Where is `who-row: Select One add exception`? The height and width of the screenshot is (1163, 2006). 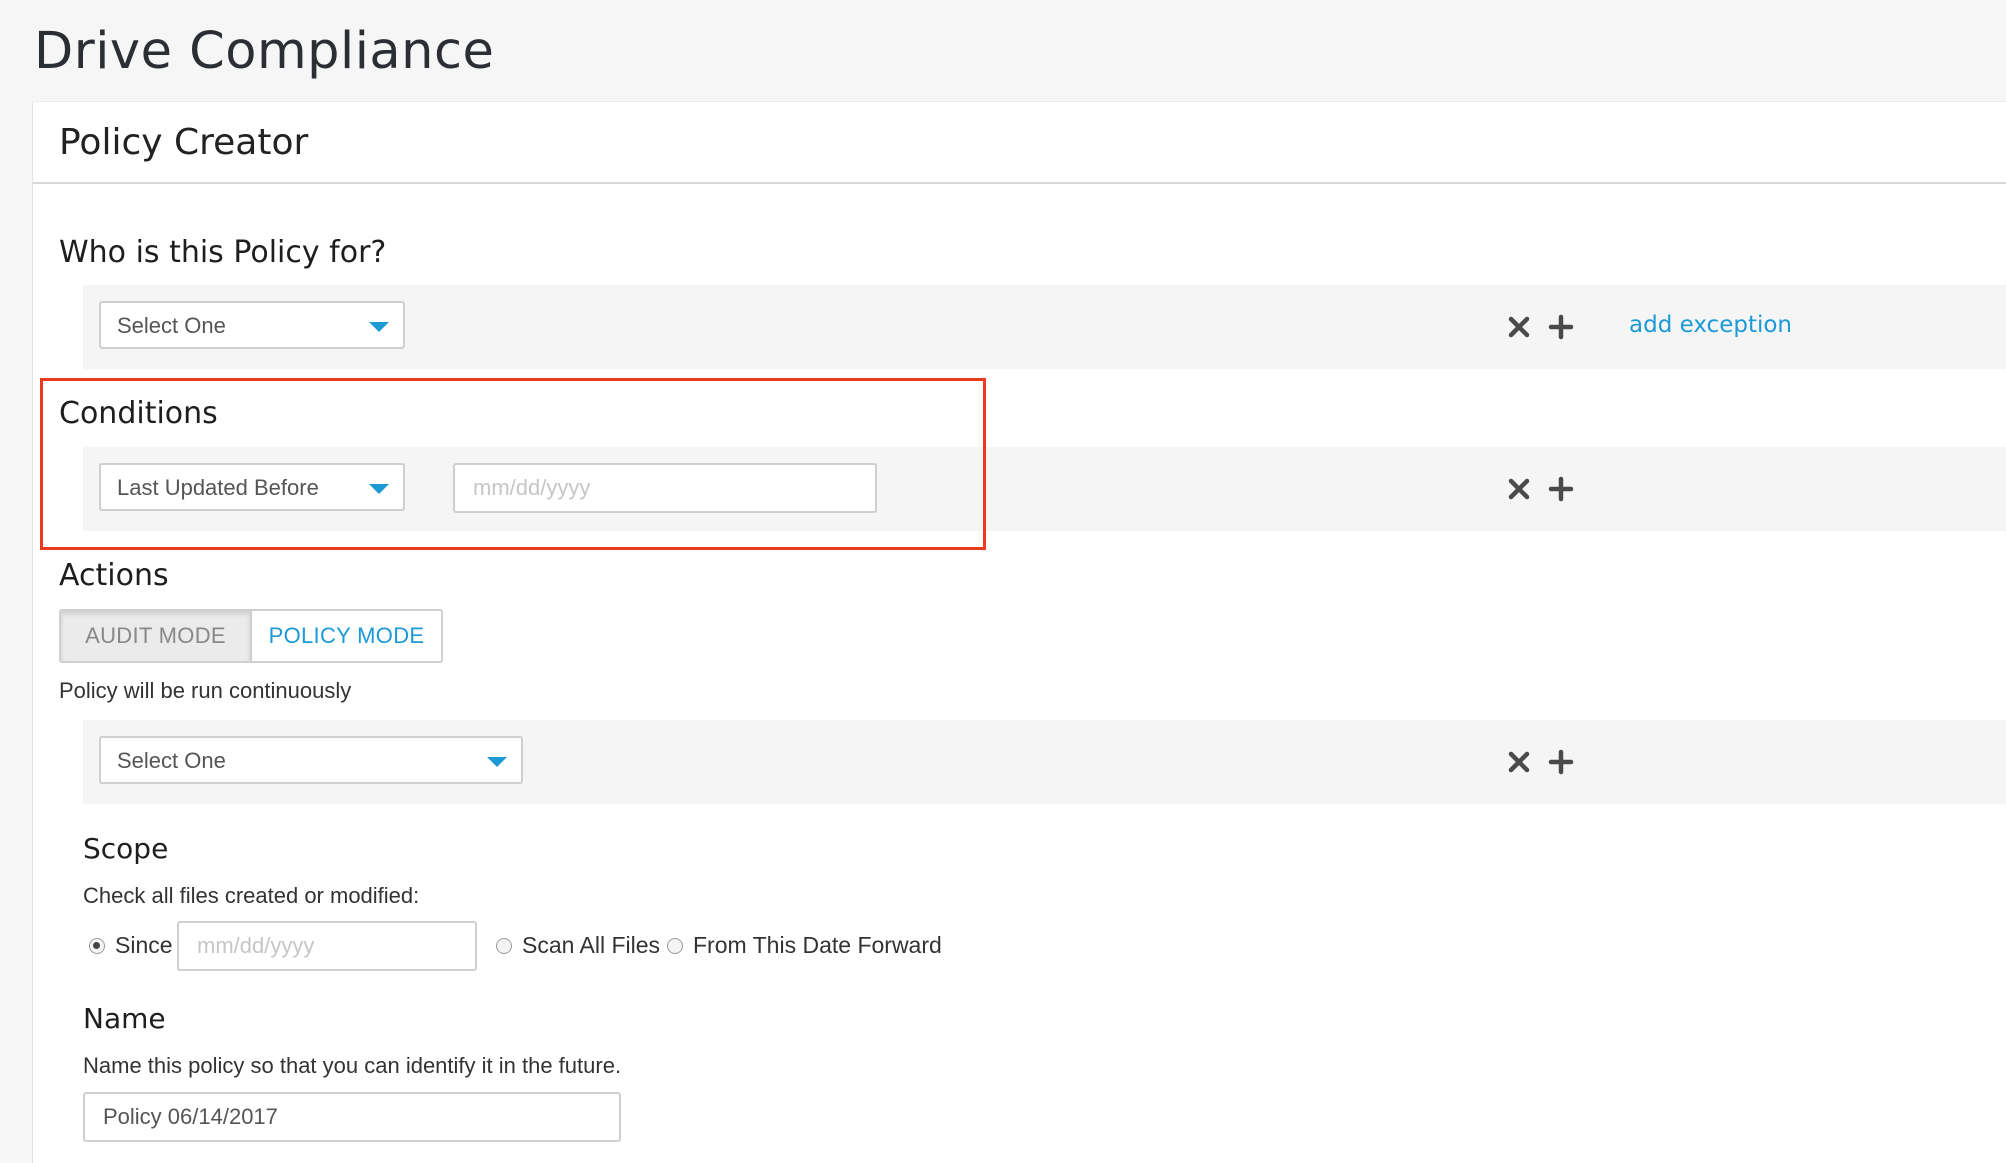 who-row: Select One add exception is located at coordinates (1044, 327).